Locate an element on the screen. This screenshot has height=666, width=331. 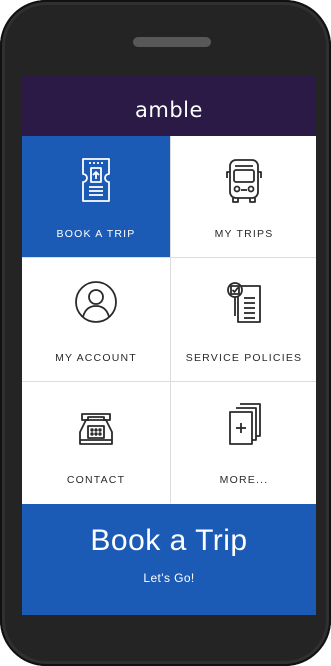
add-pages-icon is located at coordinates (244, 426).